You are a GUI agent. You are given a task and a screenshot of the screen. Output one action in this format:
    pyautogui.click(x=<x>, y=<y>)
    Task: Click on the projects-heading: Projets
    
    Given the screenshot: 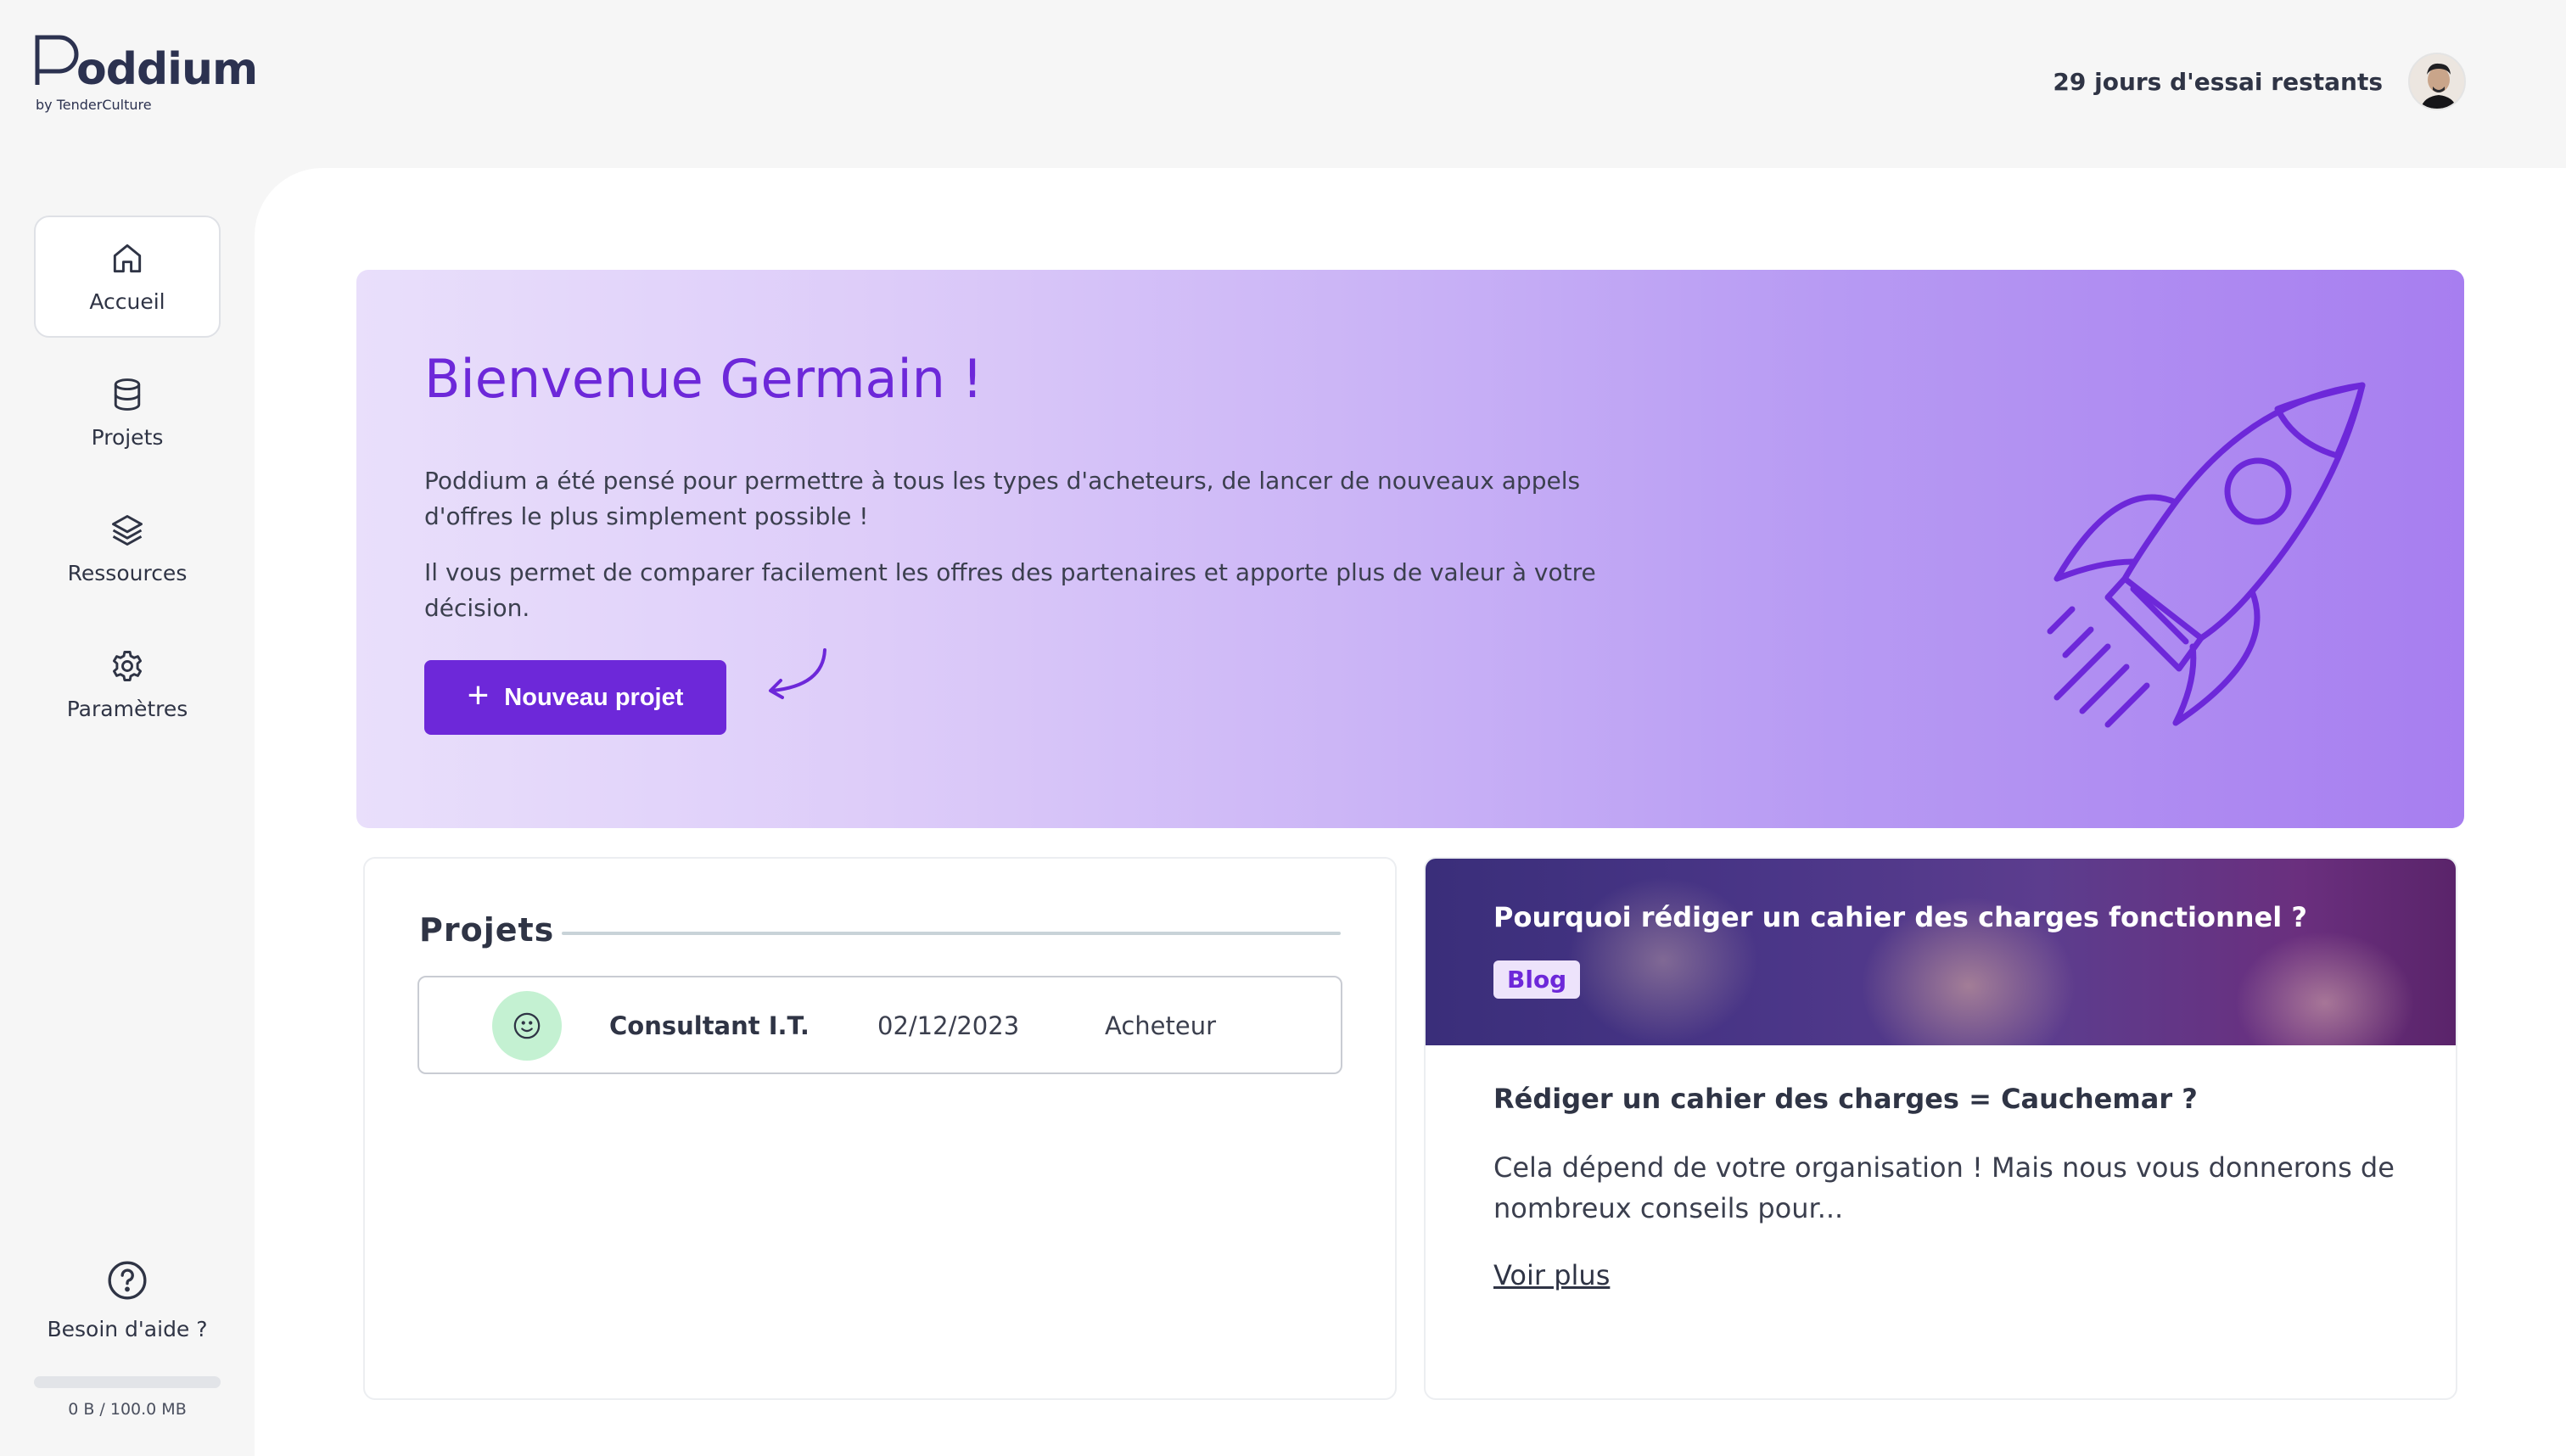 What is the action you would take?
    pyautogui.click(x=487, y=930)
    